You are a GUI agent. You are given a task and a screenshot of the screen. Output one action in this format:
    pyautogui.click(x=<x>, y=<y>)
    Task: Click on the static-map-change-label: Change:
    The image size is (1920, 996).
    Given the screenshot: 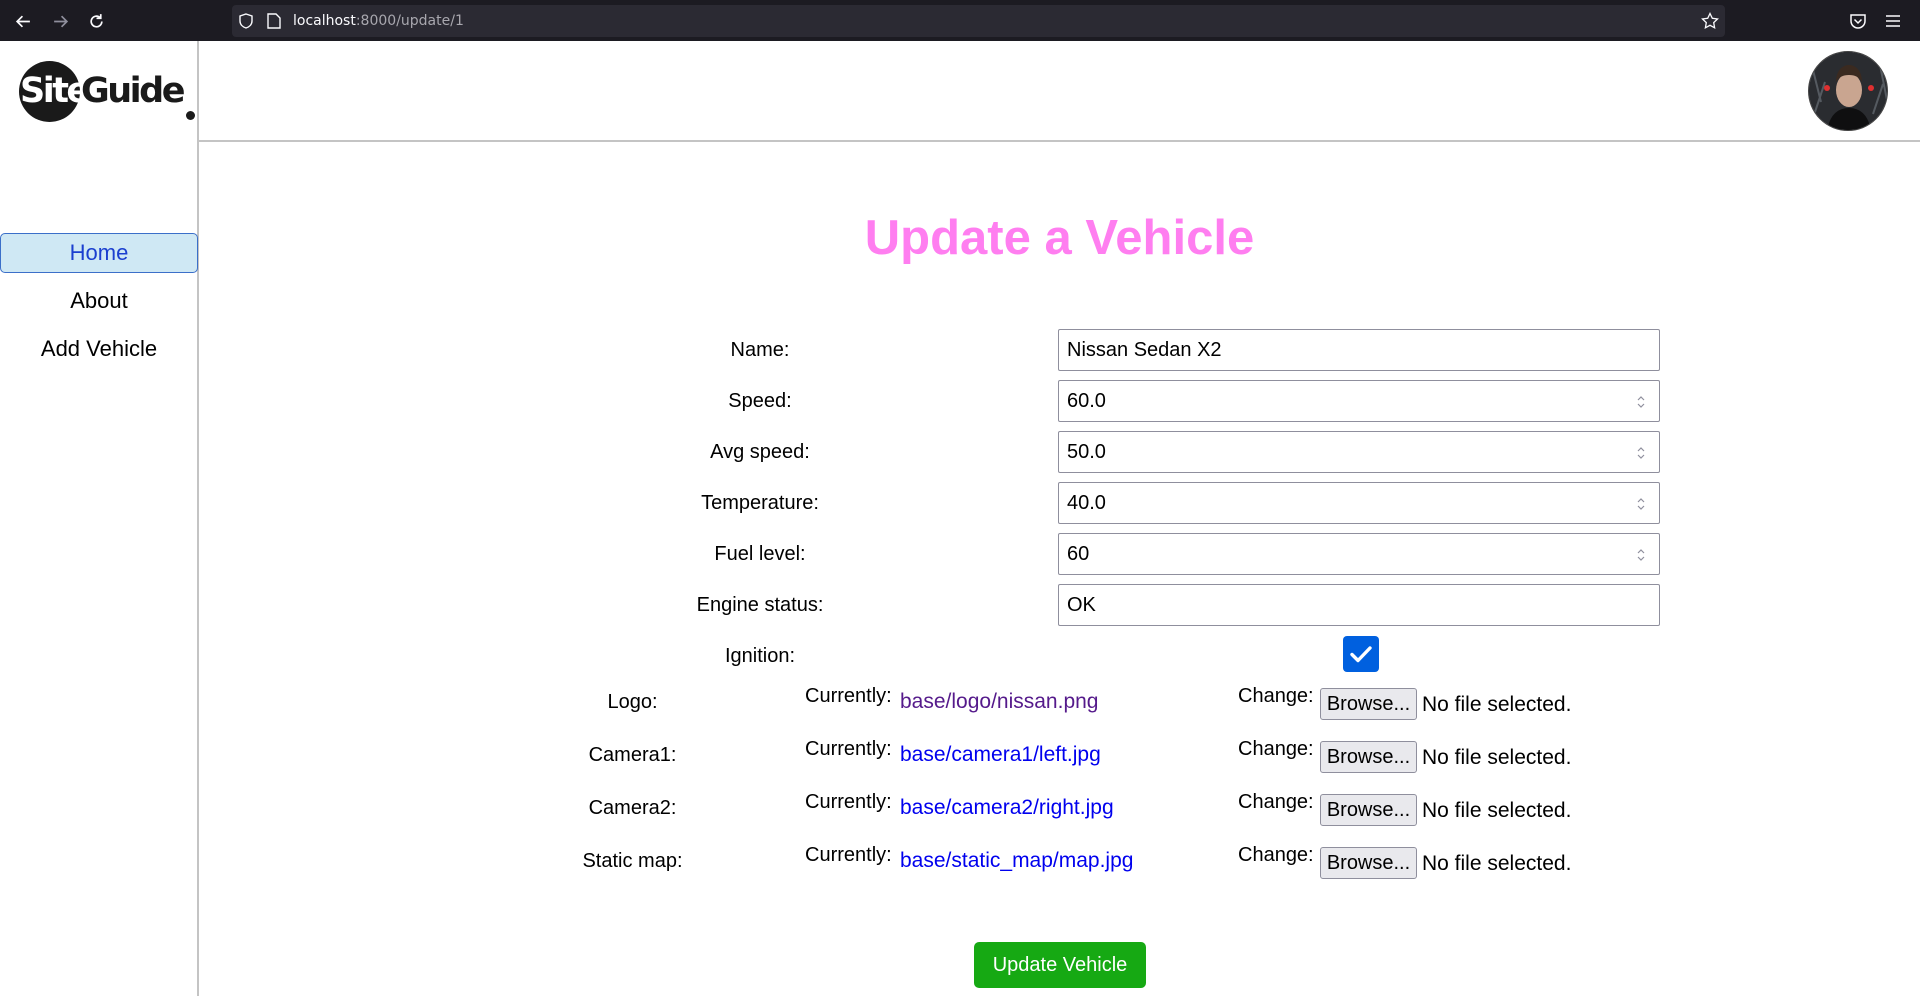 What is the action you would take?
    pyautogui.click(x=1276, y=855)
    